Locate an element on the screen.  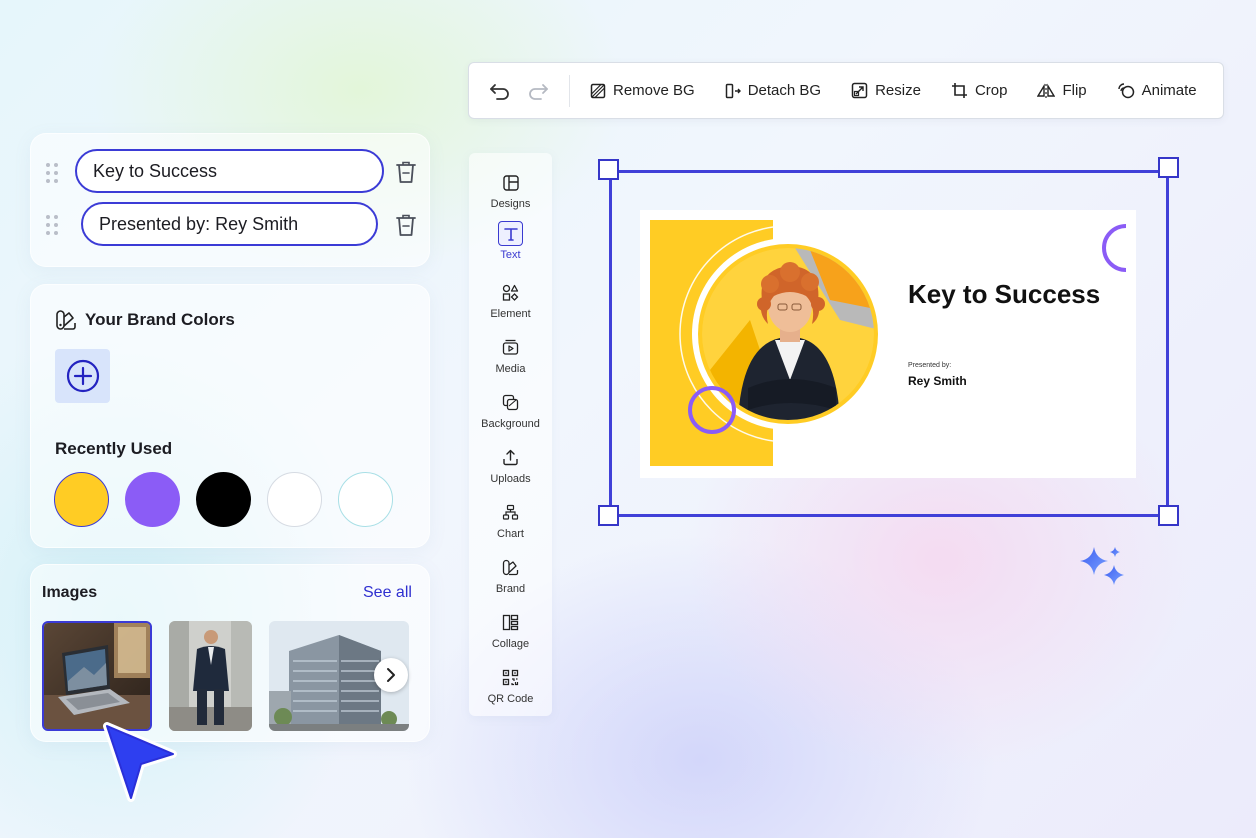
redo-icon is located at coordinates (538, 91).